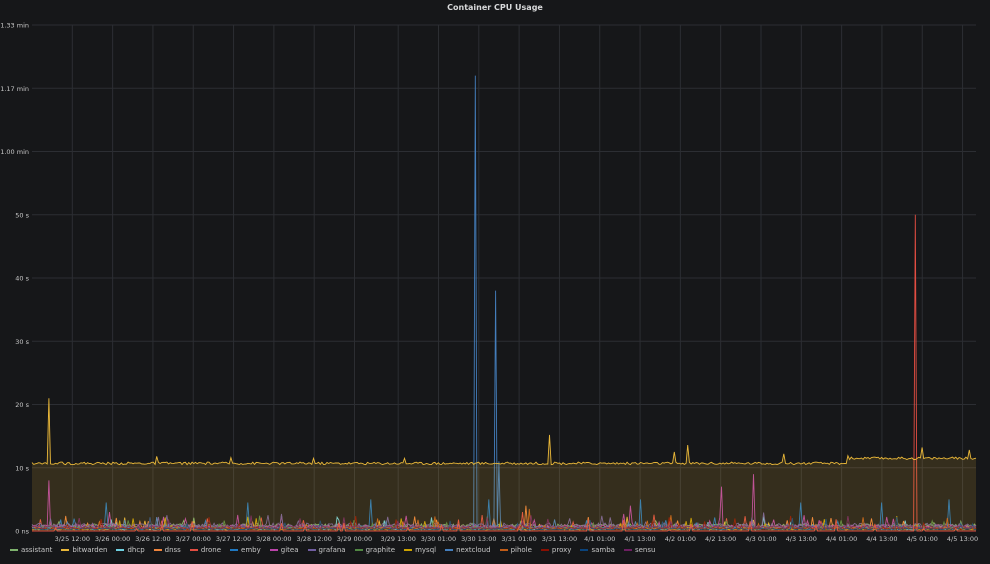 Image resolution: width=990 pixels, height=564 pixels. Describe the element at coordinates (559, 539) in the screenshot. I see `x-tick-label: 3/31 13:00` at that location.